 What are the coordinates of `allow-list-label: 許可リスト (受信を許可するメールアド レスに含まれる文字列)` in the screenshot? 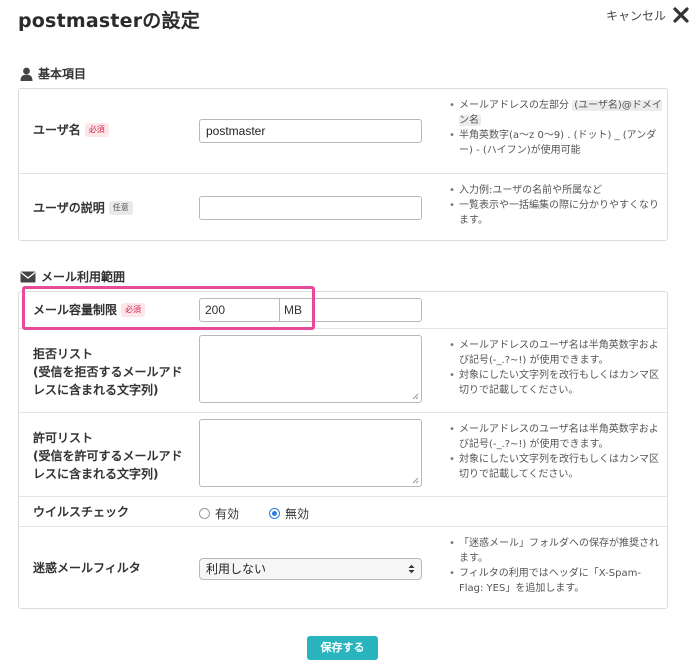 It's located at (108, 456).